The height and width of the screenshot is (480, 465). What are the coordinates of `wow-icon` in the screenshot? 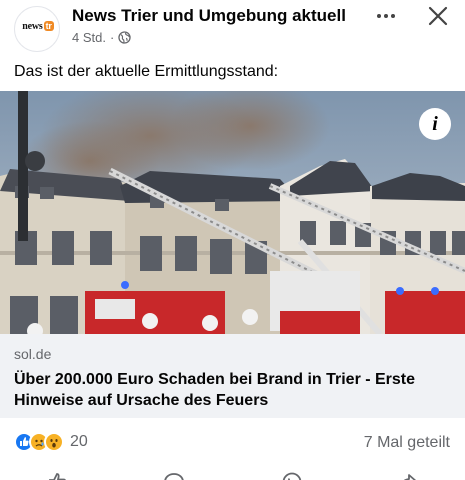 It's located at (54, 442).